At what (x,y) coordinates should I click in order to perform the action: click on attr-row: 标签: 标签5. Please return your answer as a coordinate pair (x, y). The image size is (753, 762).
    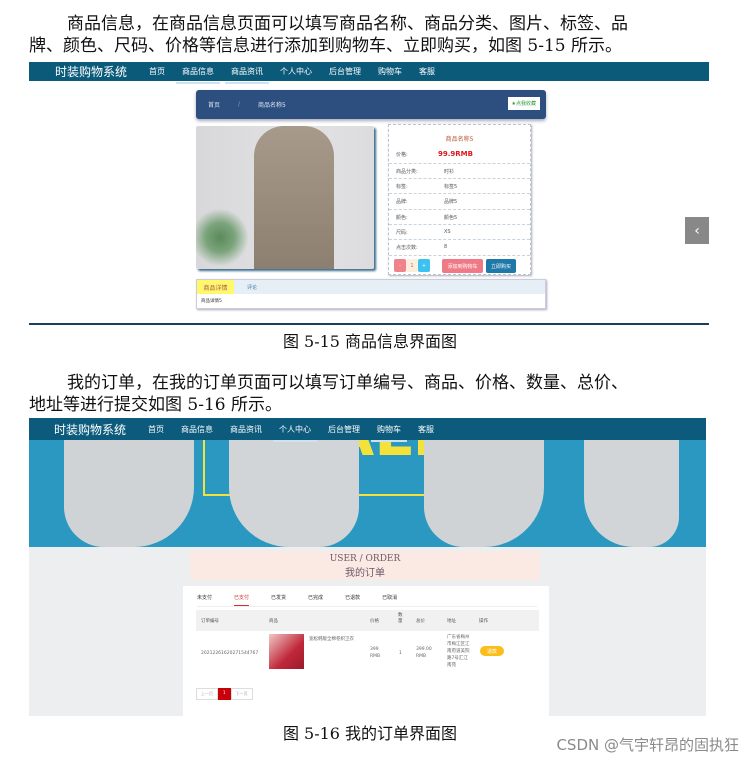
    Looking at the image, I should click on (459, 185).